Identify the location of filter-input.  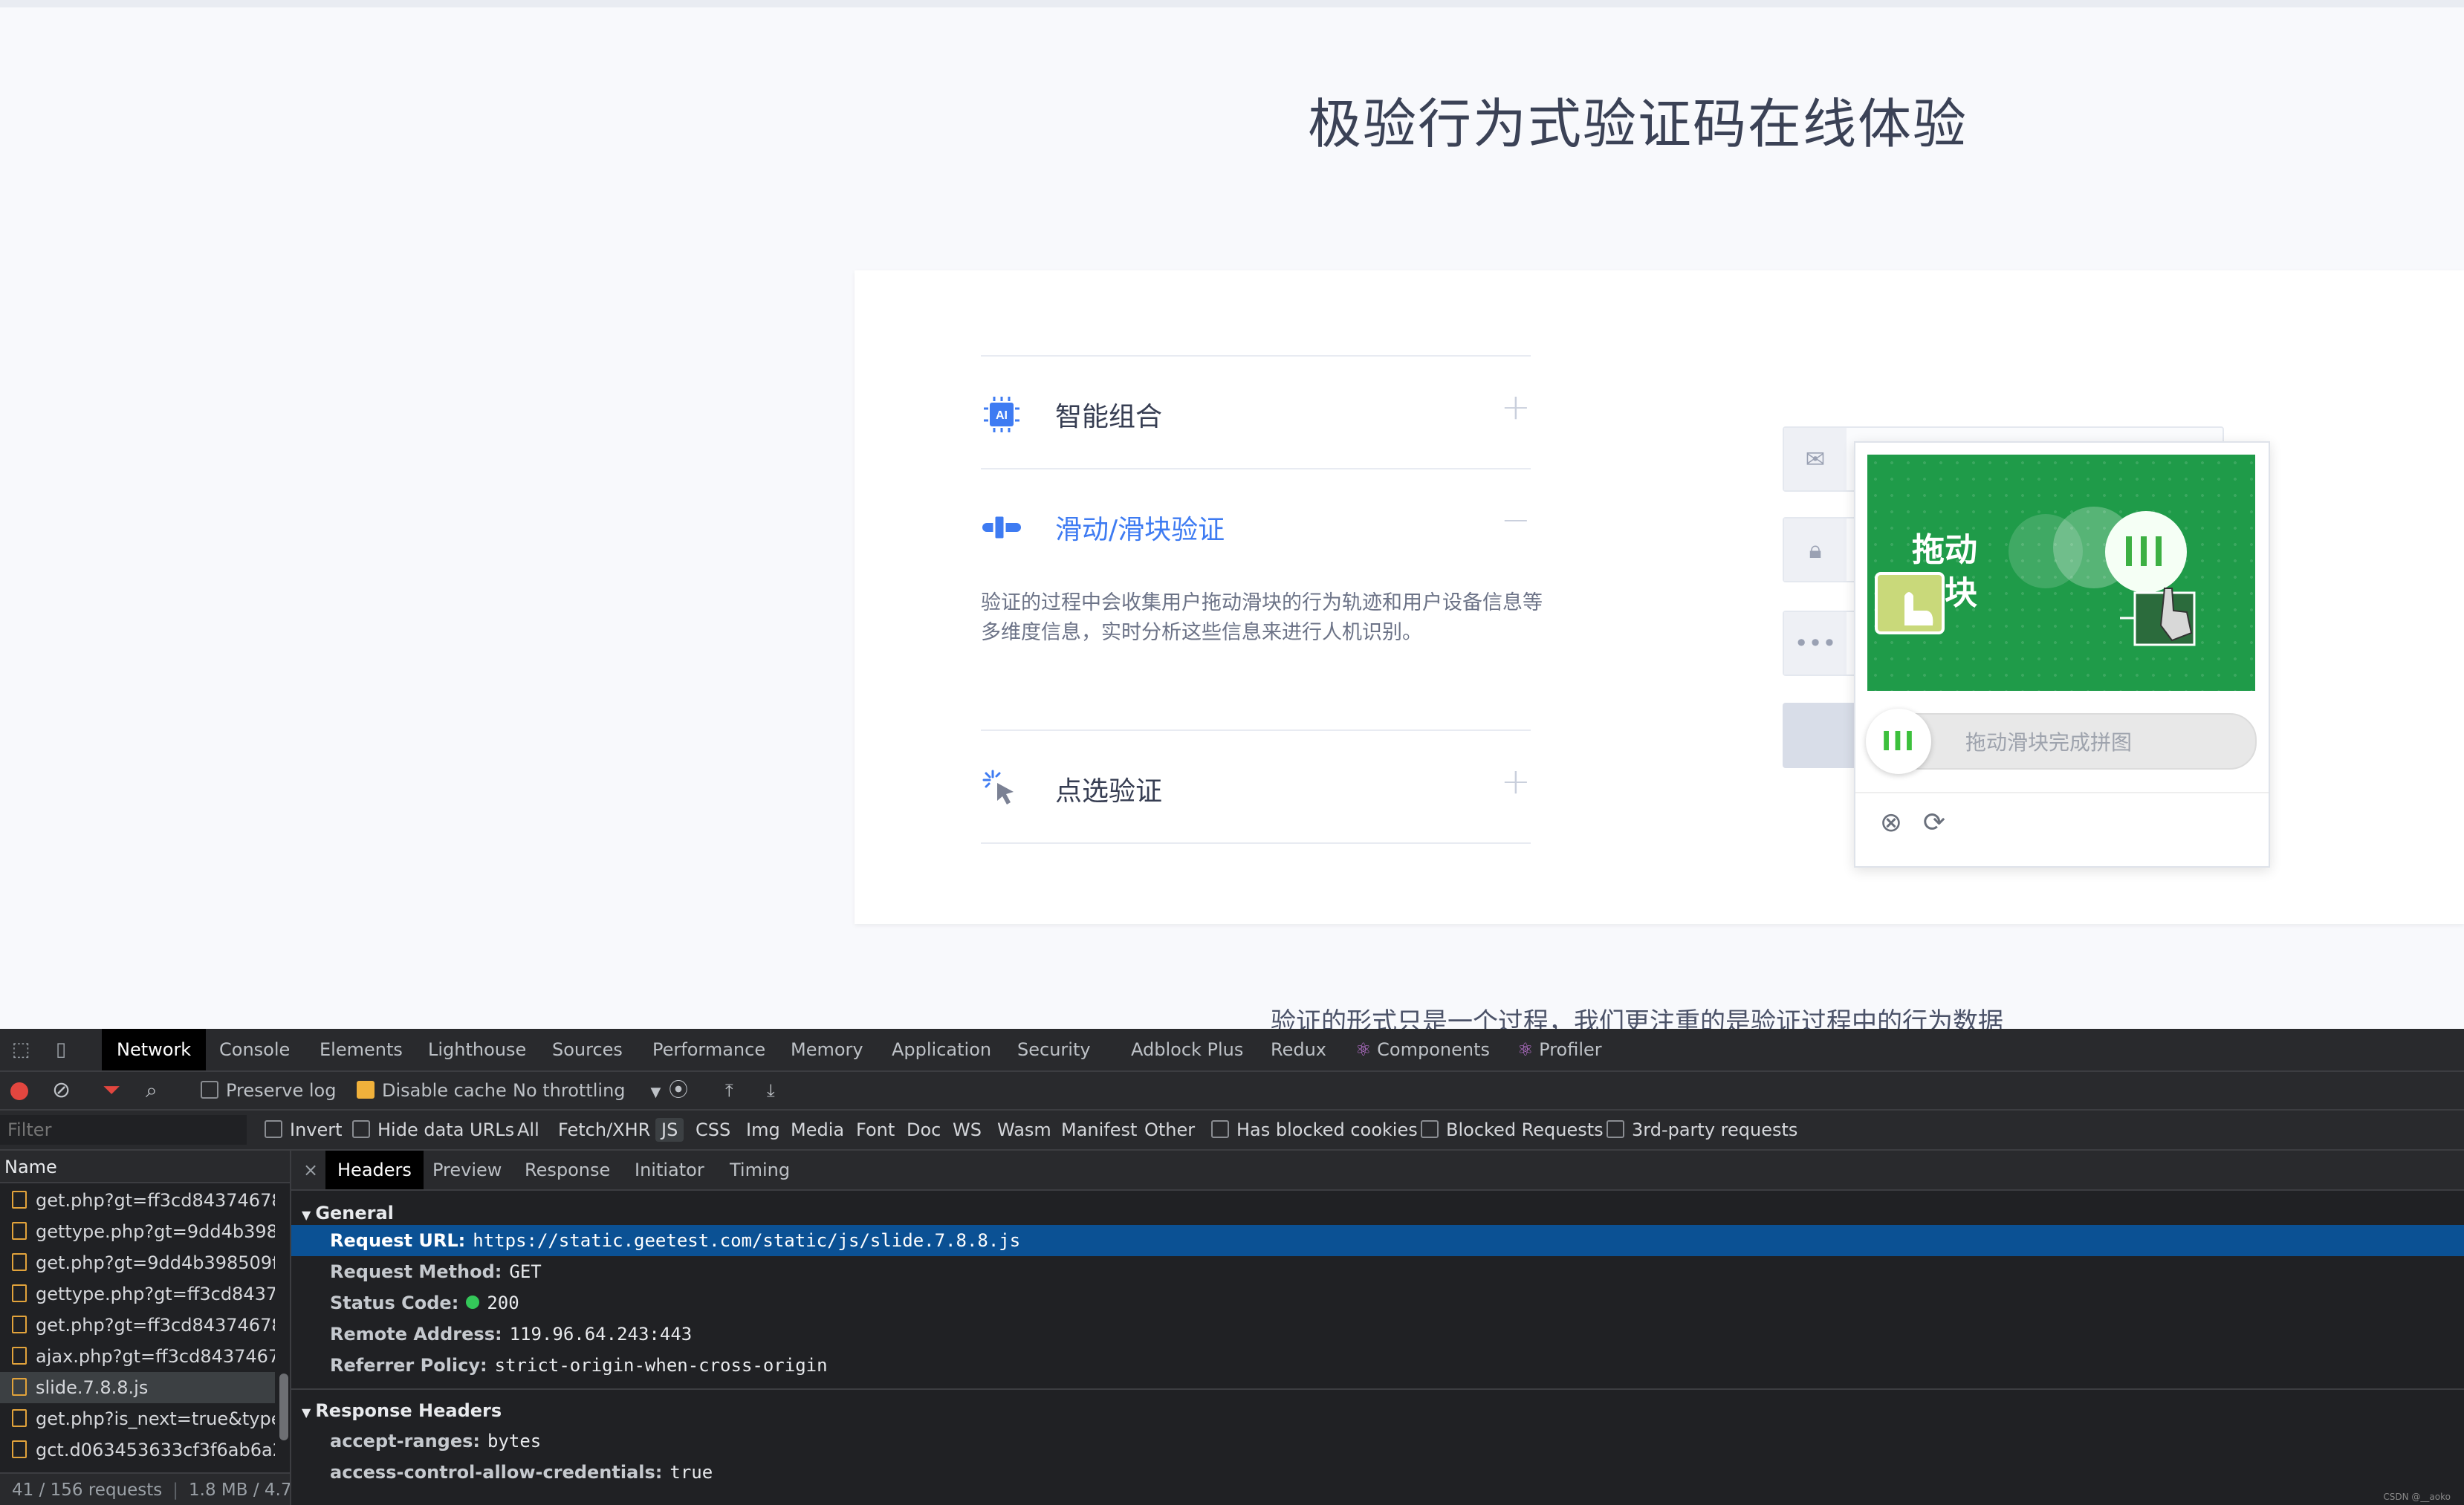
(123, 1130).